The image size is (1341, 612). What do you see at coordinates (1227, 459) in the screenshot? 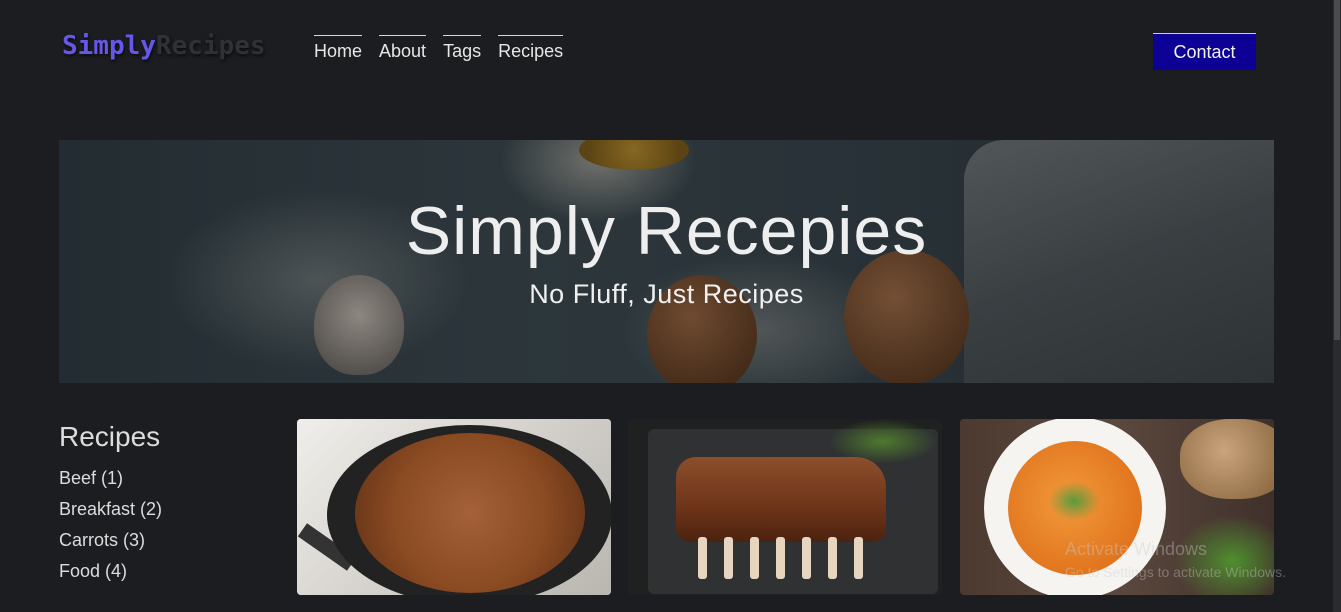
I see `bread-loaf` at bounding box center [1227, 459].